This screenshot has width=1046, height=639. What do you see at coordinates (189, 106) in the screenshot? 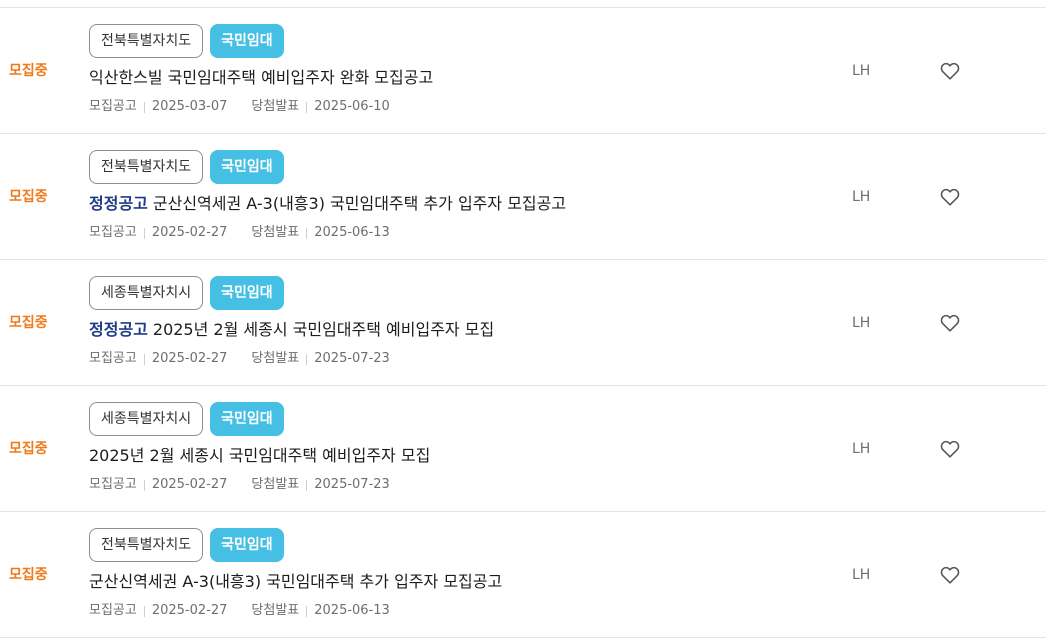
I see `notice-date: 2025-03-07` at bounding box center [189, 106].